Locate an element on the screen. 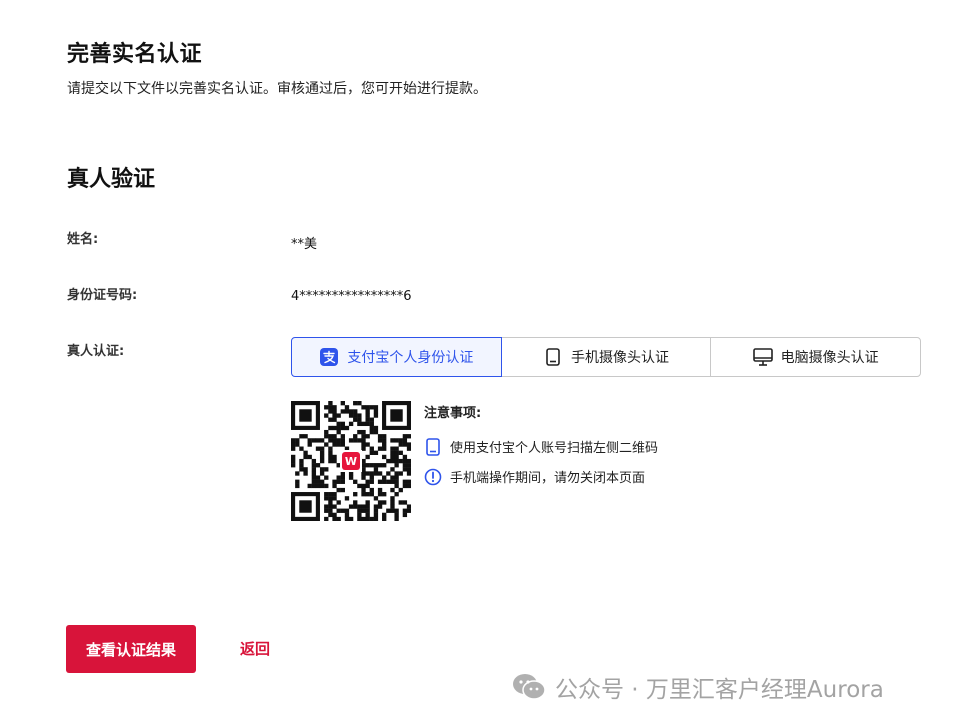 Image resolution: width=969 pixels, height=726 pixels. alipay-icon is located at coordinates (329, 357).